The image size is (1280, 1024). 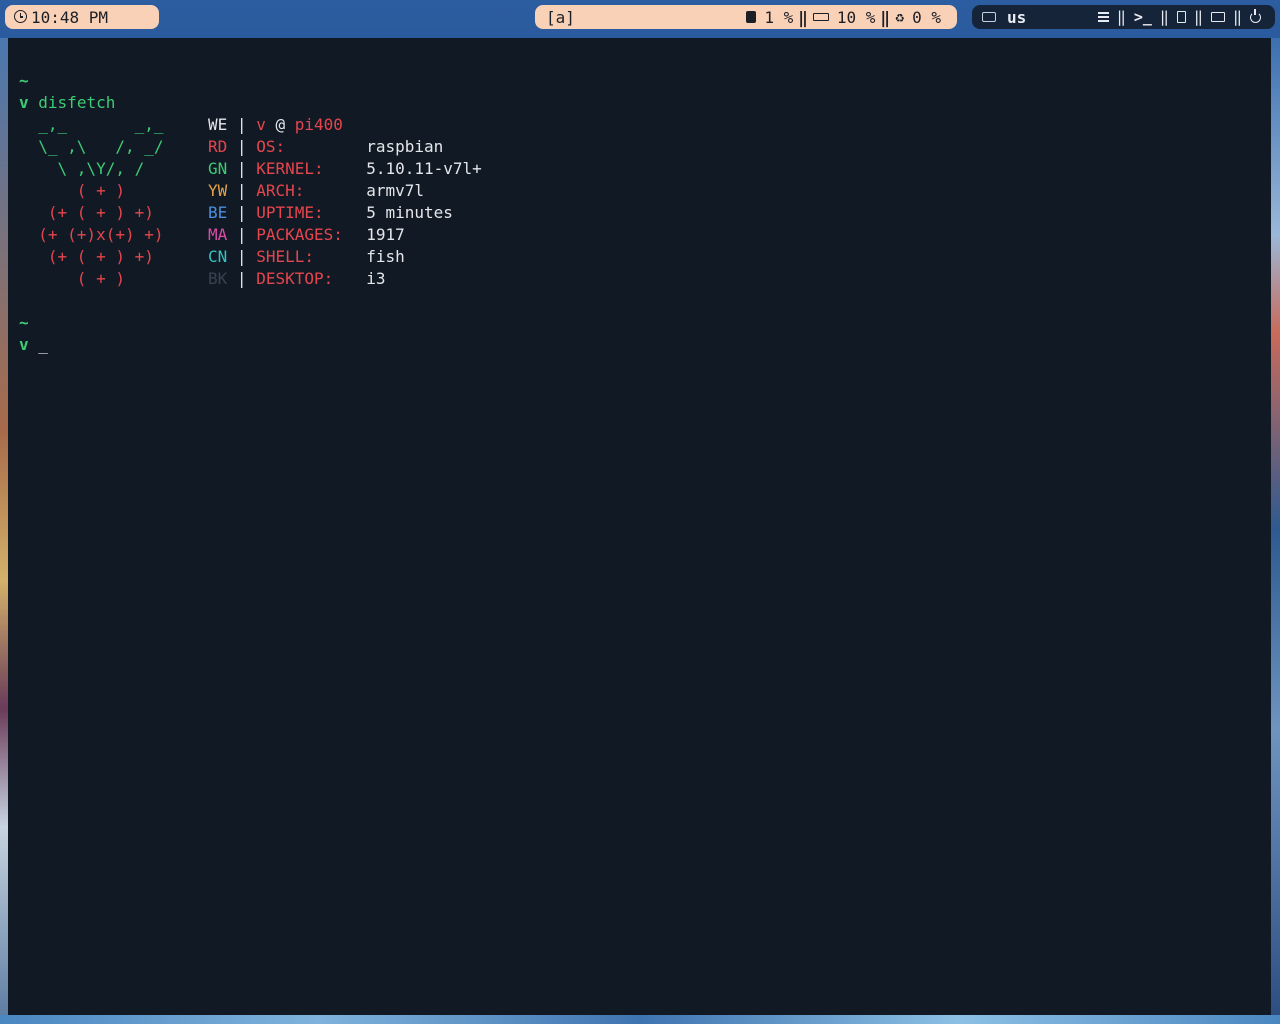 I want to click on info-value: i3, so click(x=376, y=278).